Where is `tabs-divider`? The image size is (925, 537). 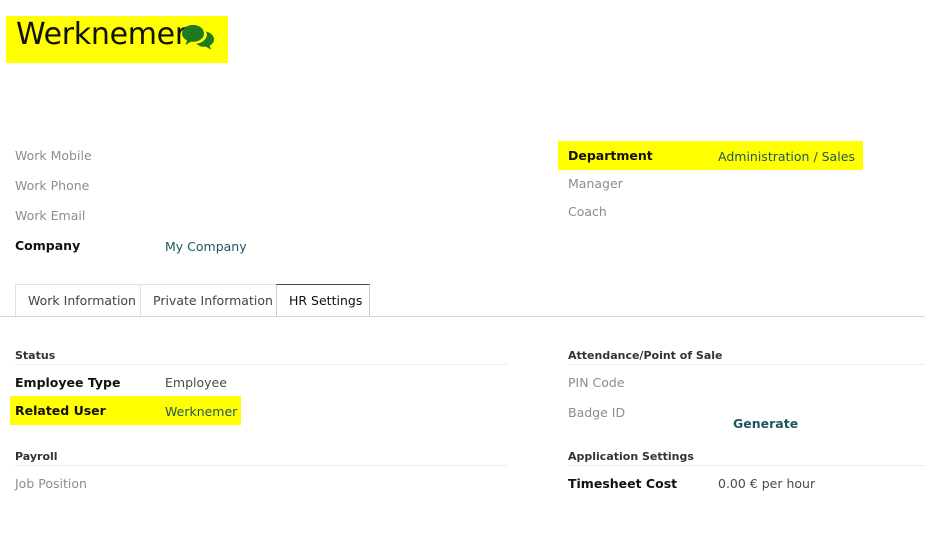
tabs-divider is located at coordinates (462, 316).